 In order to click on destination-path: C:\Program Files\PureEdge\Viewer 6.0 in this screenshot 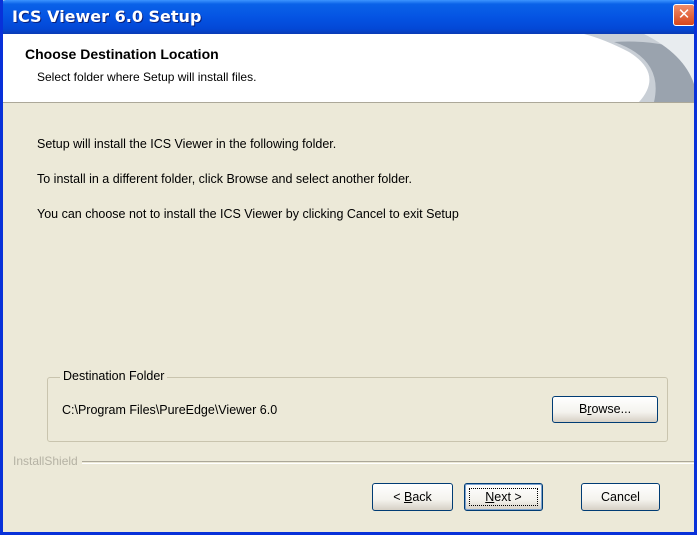, I will do `click(170, 410)`.